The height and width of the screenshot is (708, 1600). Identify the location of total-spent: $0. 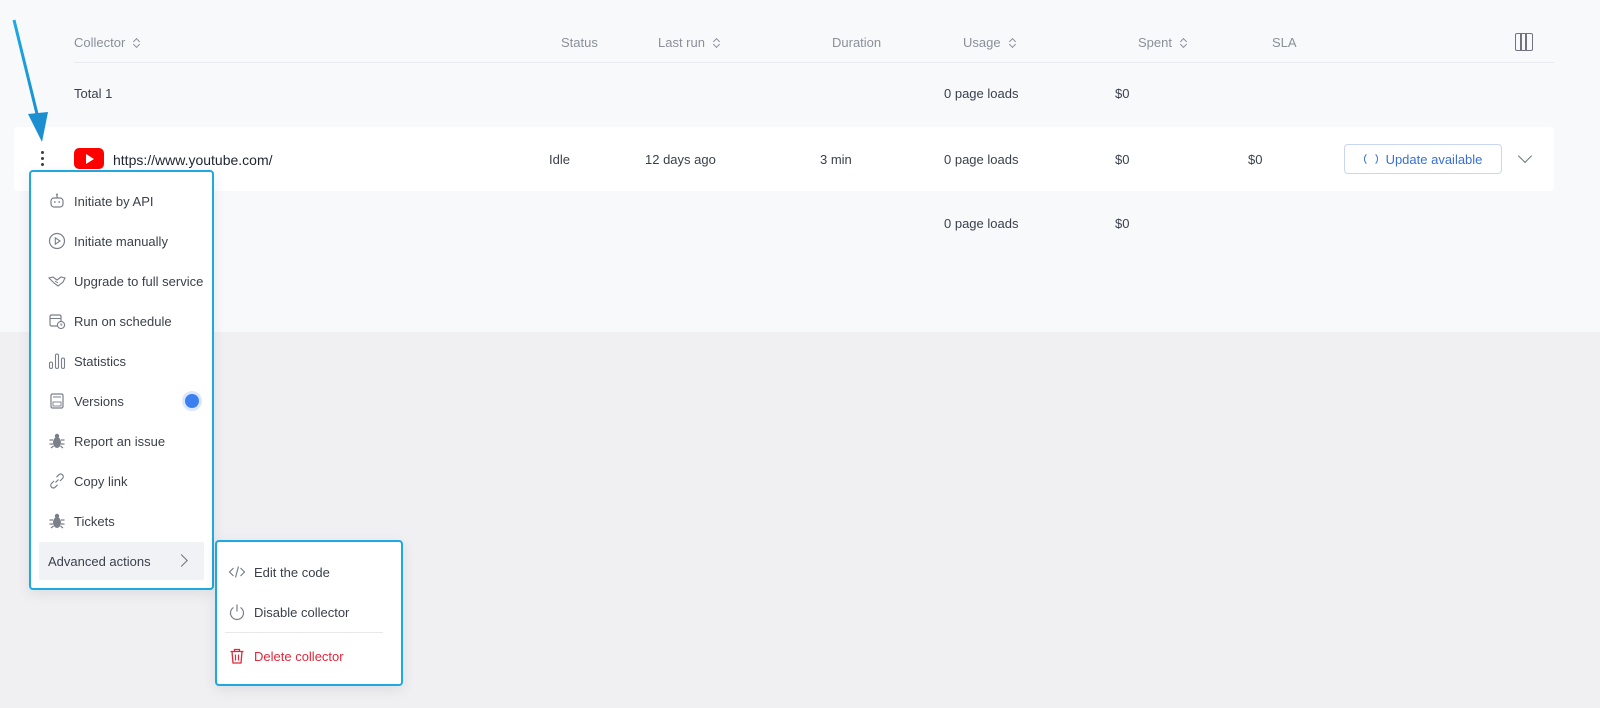
(1122, 93).